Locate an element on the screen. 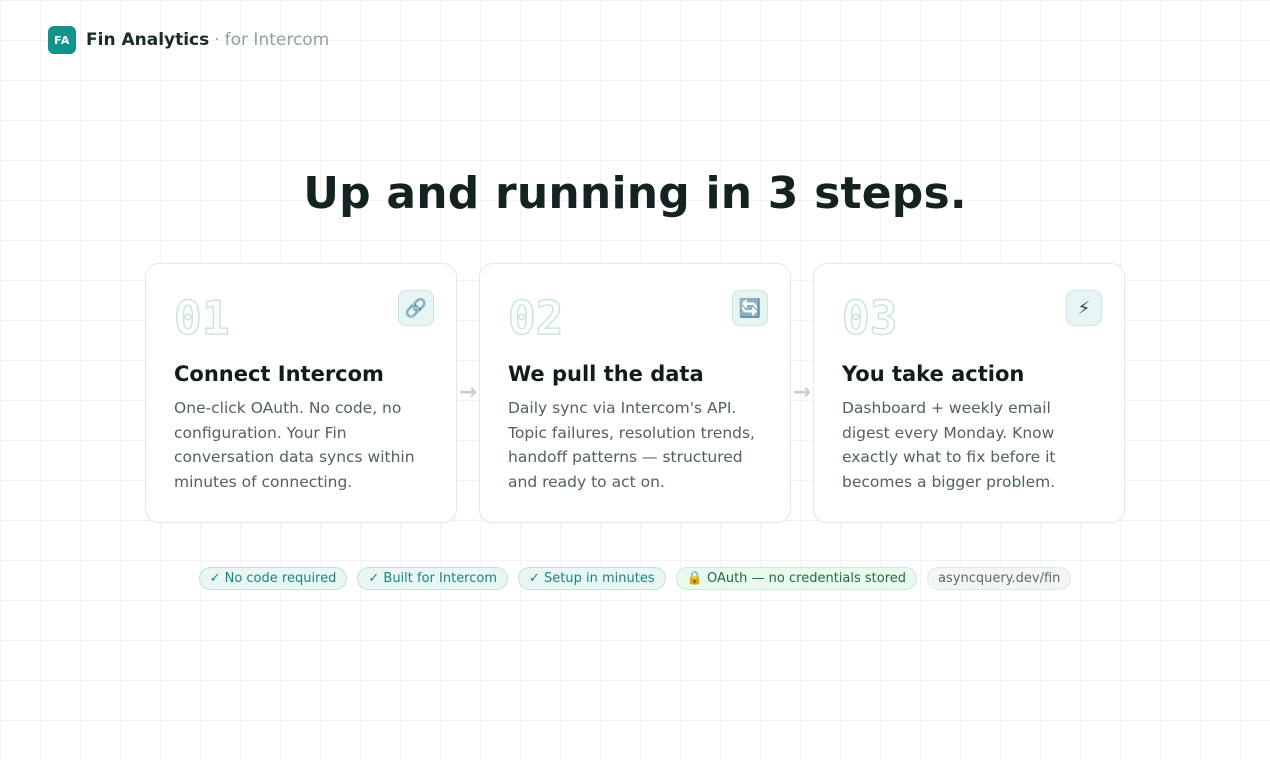  brand-subtitle: for Intercom is located at coordinates (277, 40).